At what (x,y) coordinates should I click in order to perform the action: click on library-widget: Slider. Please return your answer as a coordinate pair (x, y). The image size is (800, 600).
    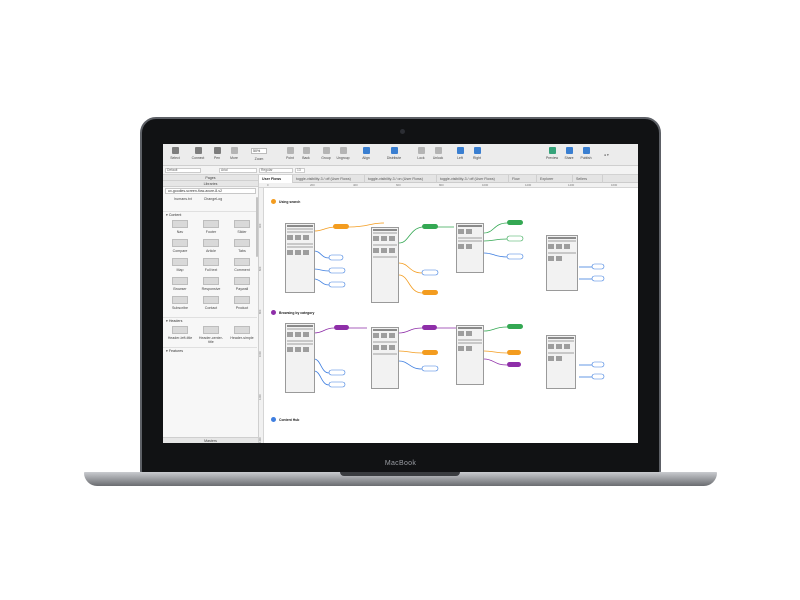
    Looking at the image, I should click on (242, 227).